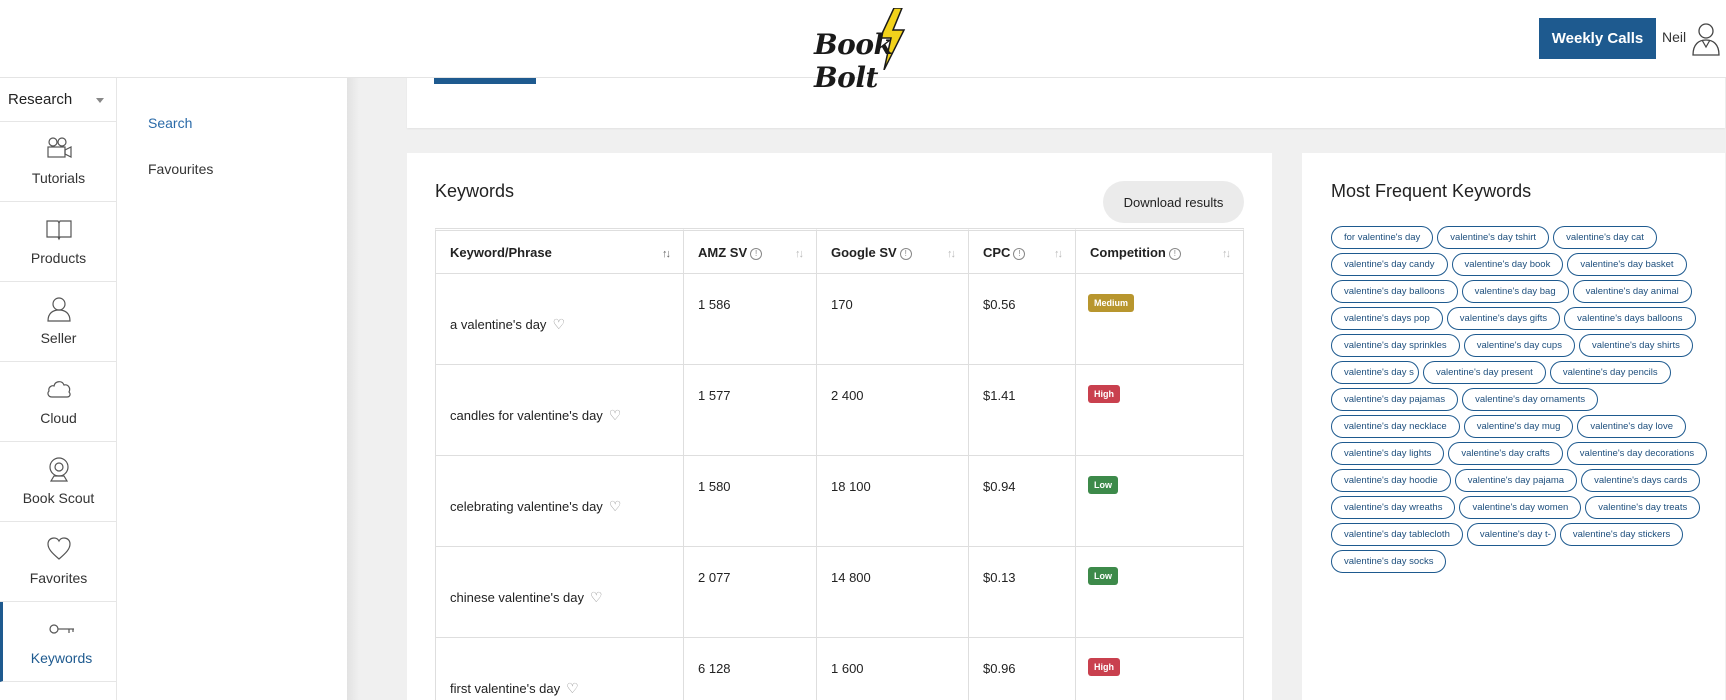 Image resolution: width=1726 pixels, height=700 pixels. I want to click on column-header-competition: Competition! ↑↓, so click(1160, 251).